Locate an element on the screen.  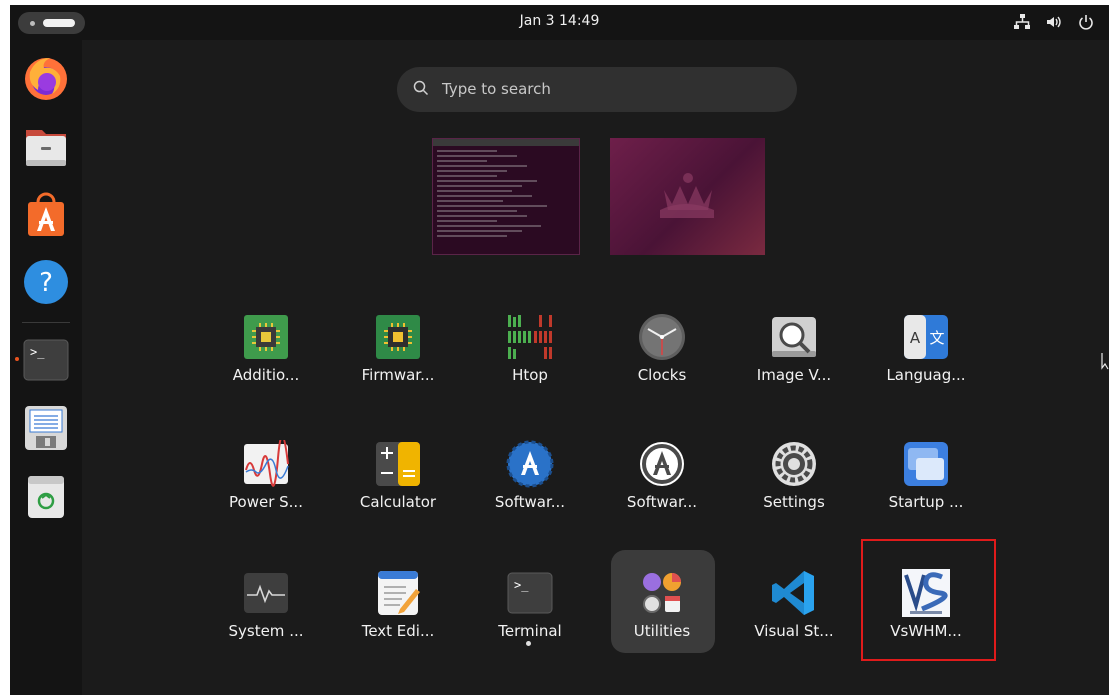
search-icon is located at coordinates (421, 88).